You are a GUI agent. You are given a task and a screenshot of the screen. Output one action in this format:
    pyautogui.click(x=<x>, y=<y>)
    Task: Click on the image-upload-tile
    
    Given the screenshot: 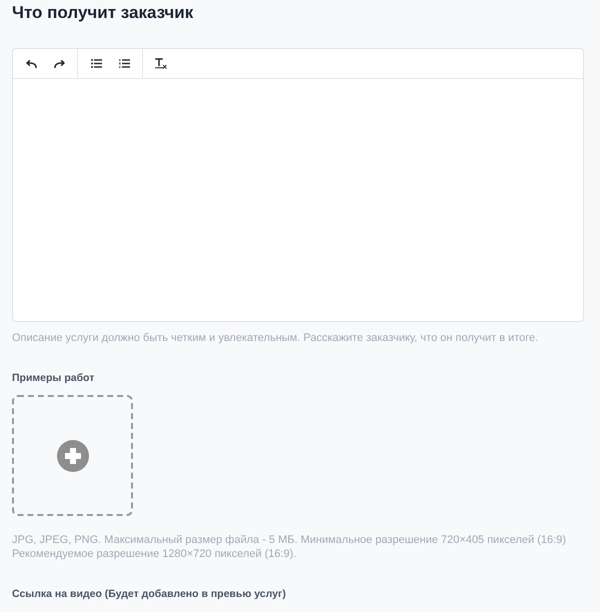 What is the action you would take?
    pyautogui.click(x=72, y=455)
    